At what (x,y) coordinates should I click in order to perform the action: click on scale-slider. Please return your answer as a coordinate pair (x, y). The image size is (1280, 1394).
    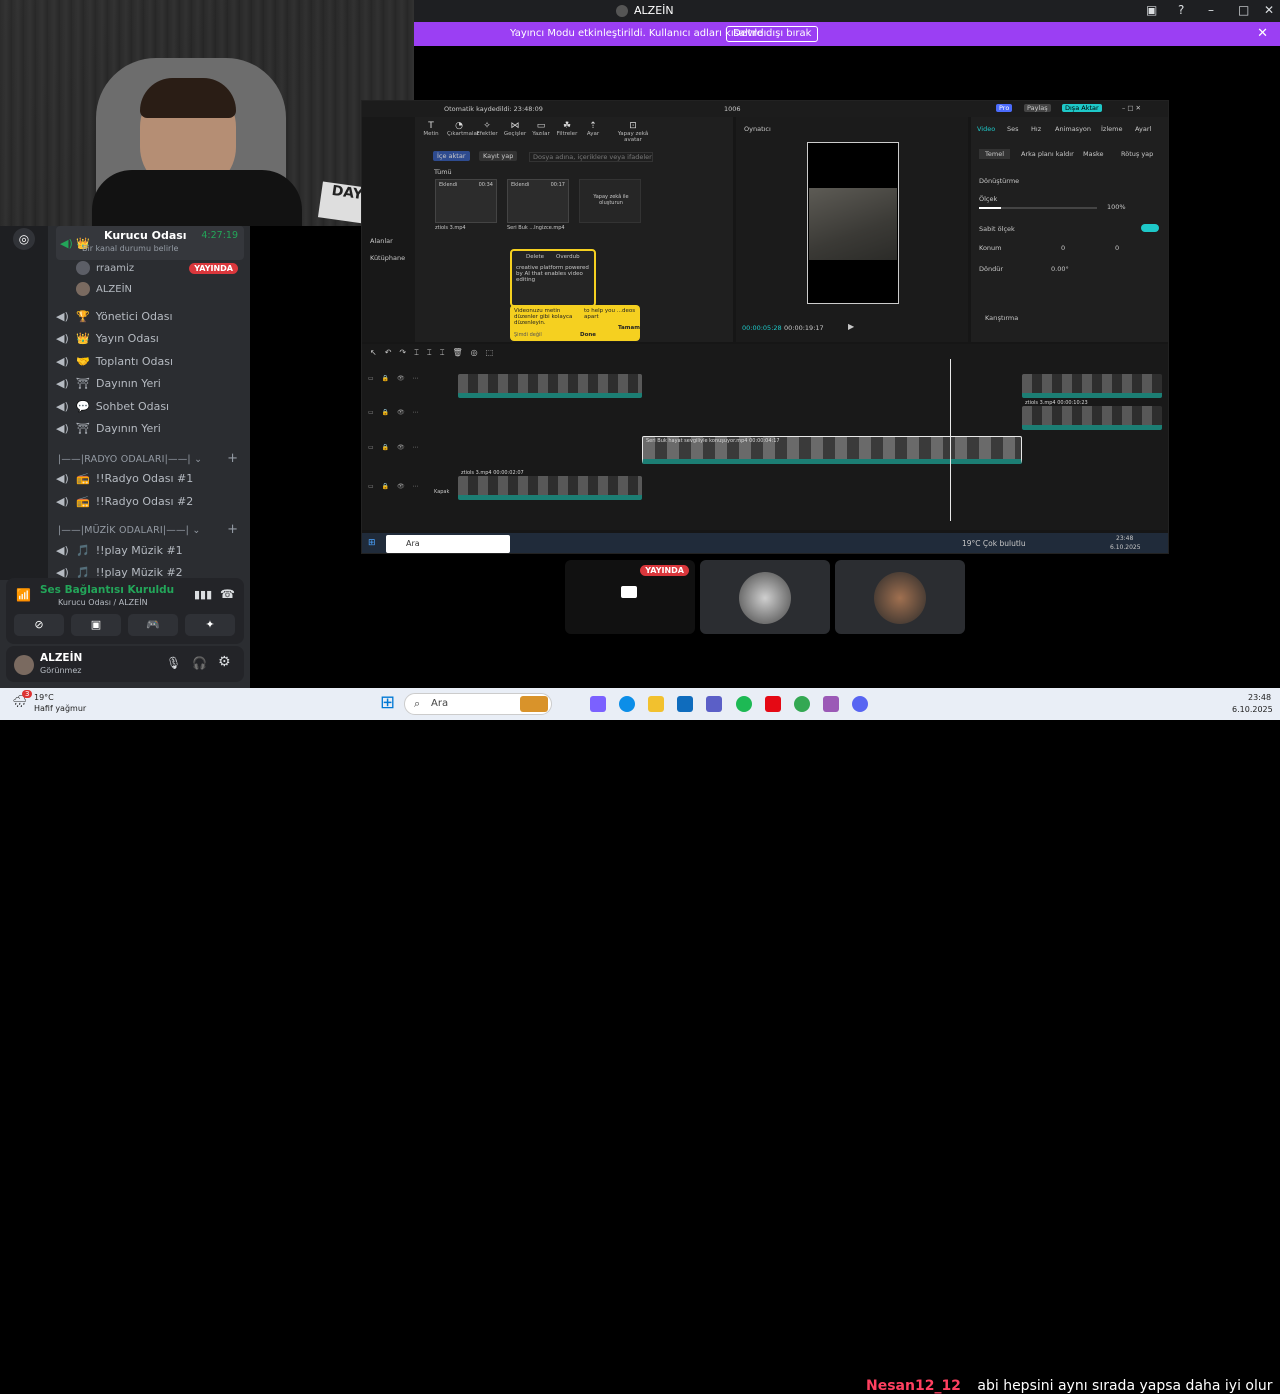
    Looking at the image, I should click on (1038, 208).